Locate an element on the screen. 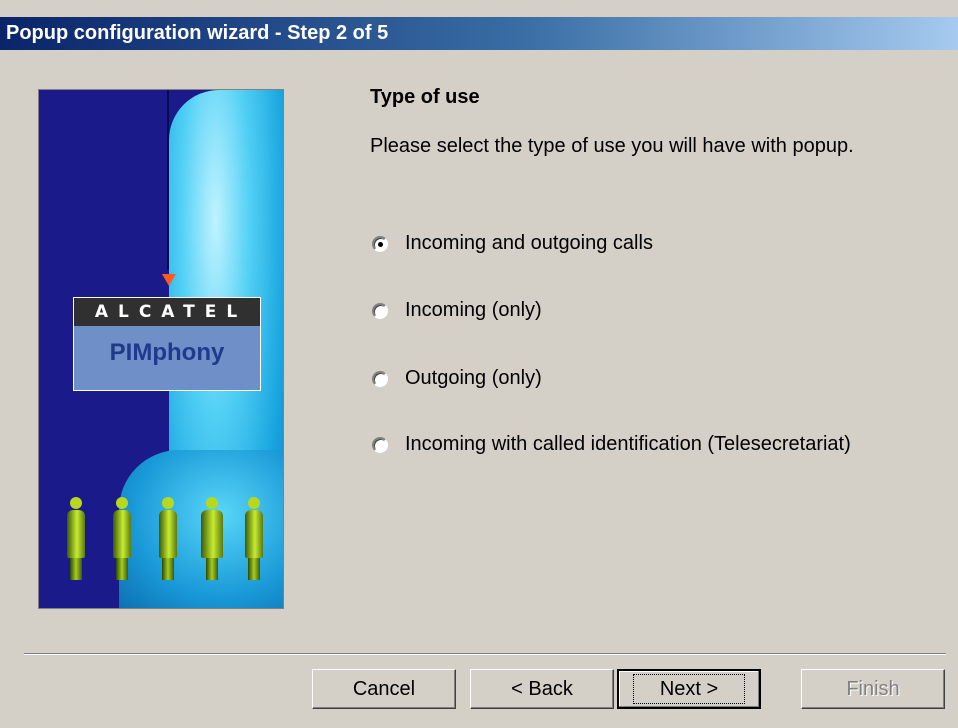  option-outgoing-only: Outgoing (only) is located at coordinates (457, 378).